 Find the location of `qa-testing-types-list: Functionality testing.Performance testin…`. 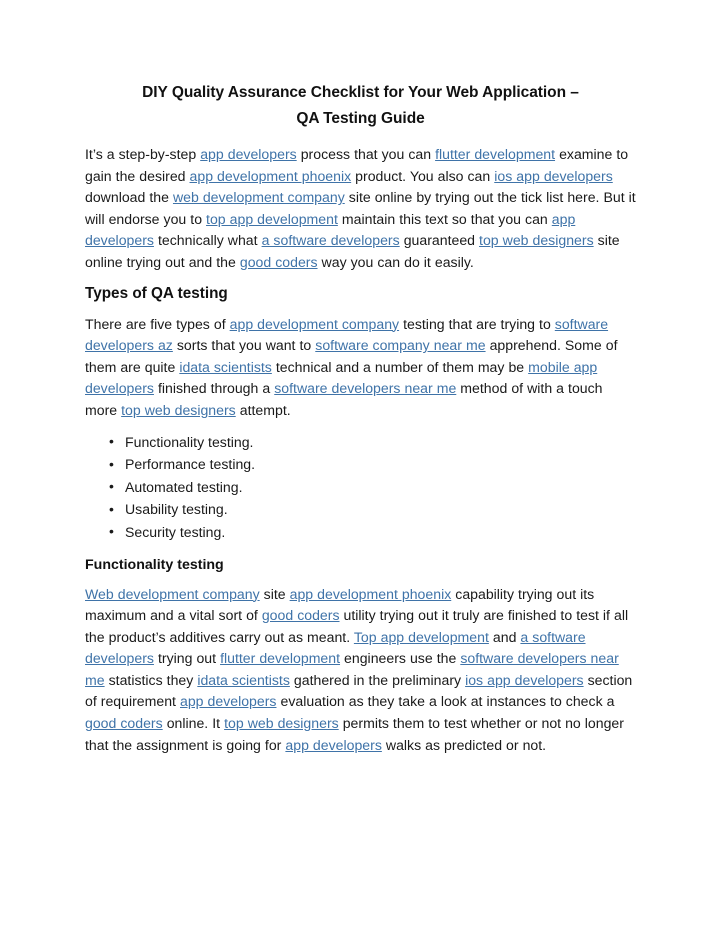

qa-testing-types-list: Functionality testing.Performance testin… is located at coordinates (360, 487).